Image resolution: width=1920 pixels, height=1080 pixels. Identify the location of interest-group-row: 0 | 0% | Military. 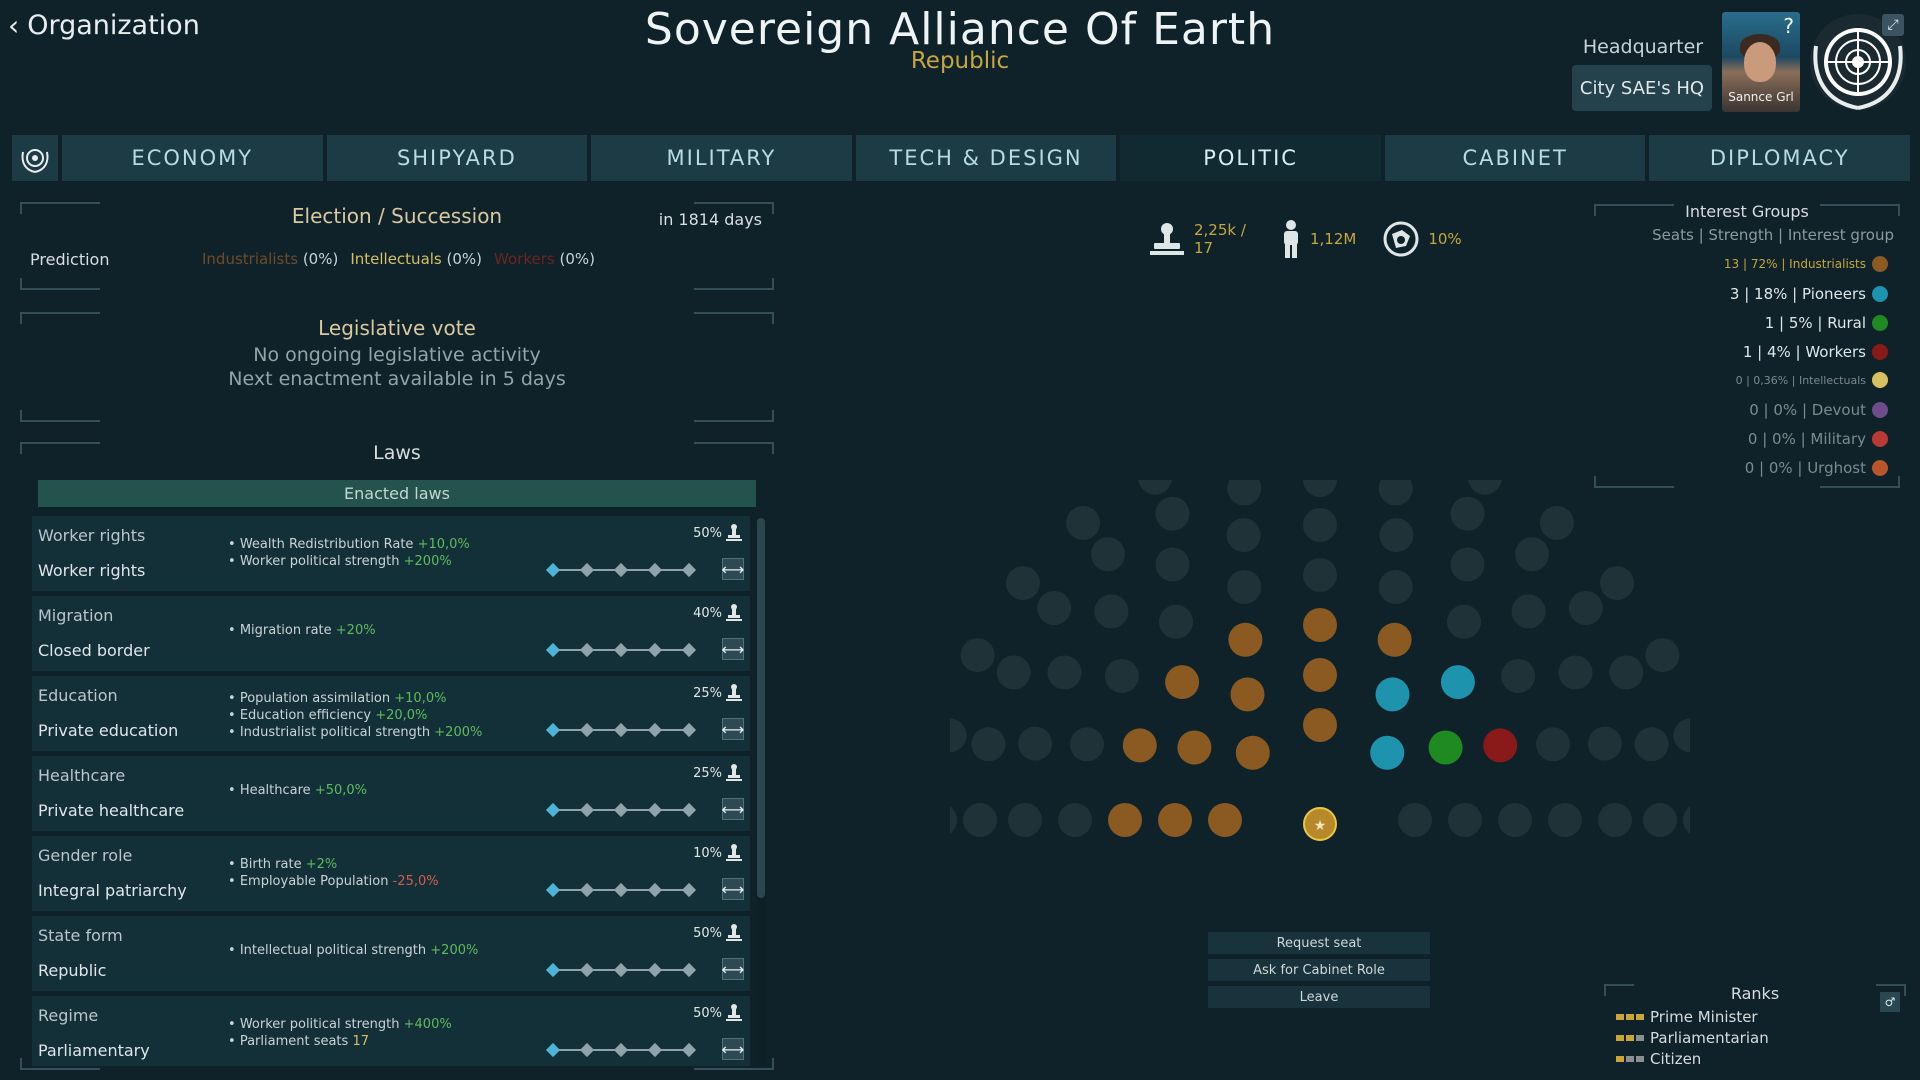
(1818, 439).